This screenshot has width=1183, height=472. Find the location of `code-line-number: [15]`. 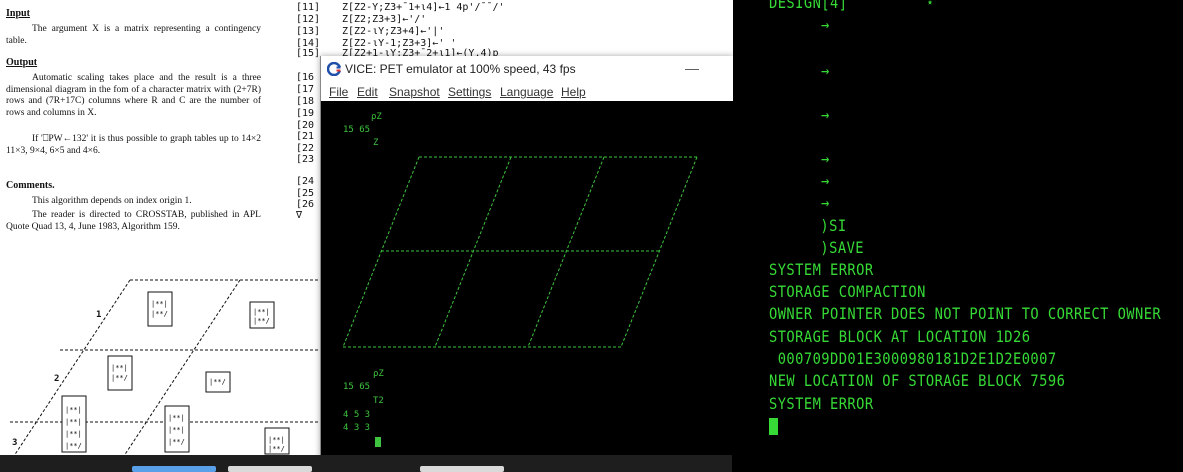

code-line-number: [15] is located at coordinates (308, 53).